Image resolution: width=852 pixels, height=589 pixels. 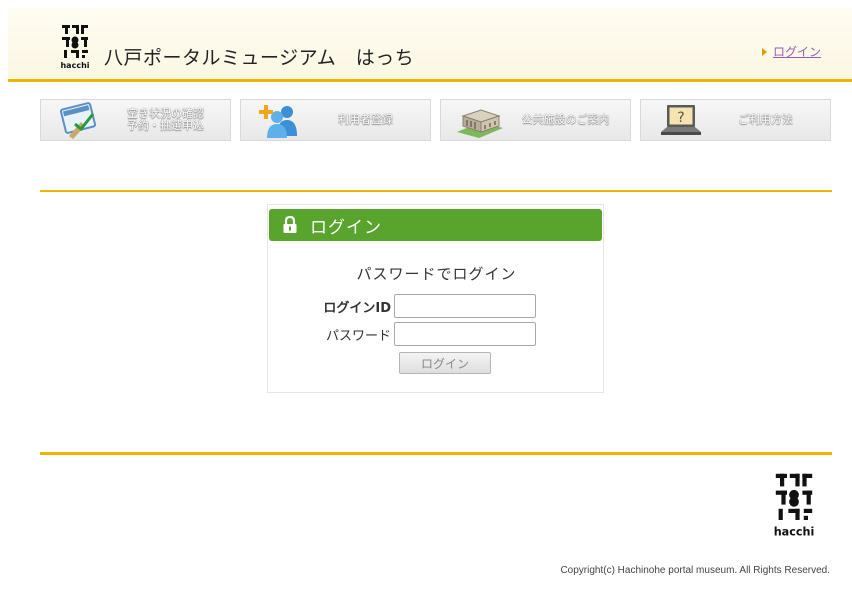 I want to click on login-panel-header: ログイン, so click(x=435, y=225).